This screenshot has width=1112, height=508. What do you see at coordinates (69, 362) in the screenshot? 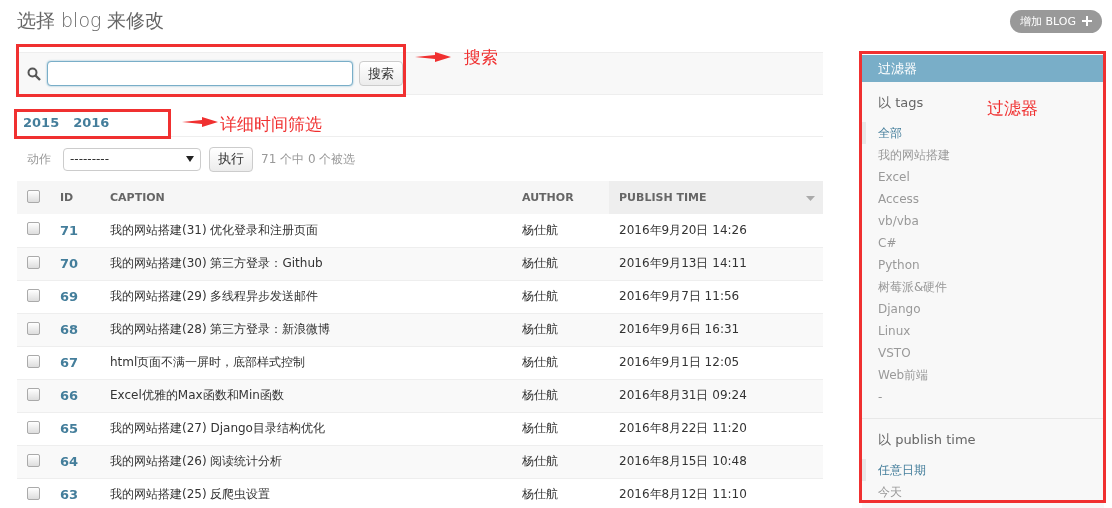
I see `id-link: 67` at bounding box center [69, 362].